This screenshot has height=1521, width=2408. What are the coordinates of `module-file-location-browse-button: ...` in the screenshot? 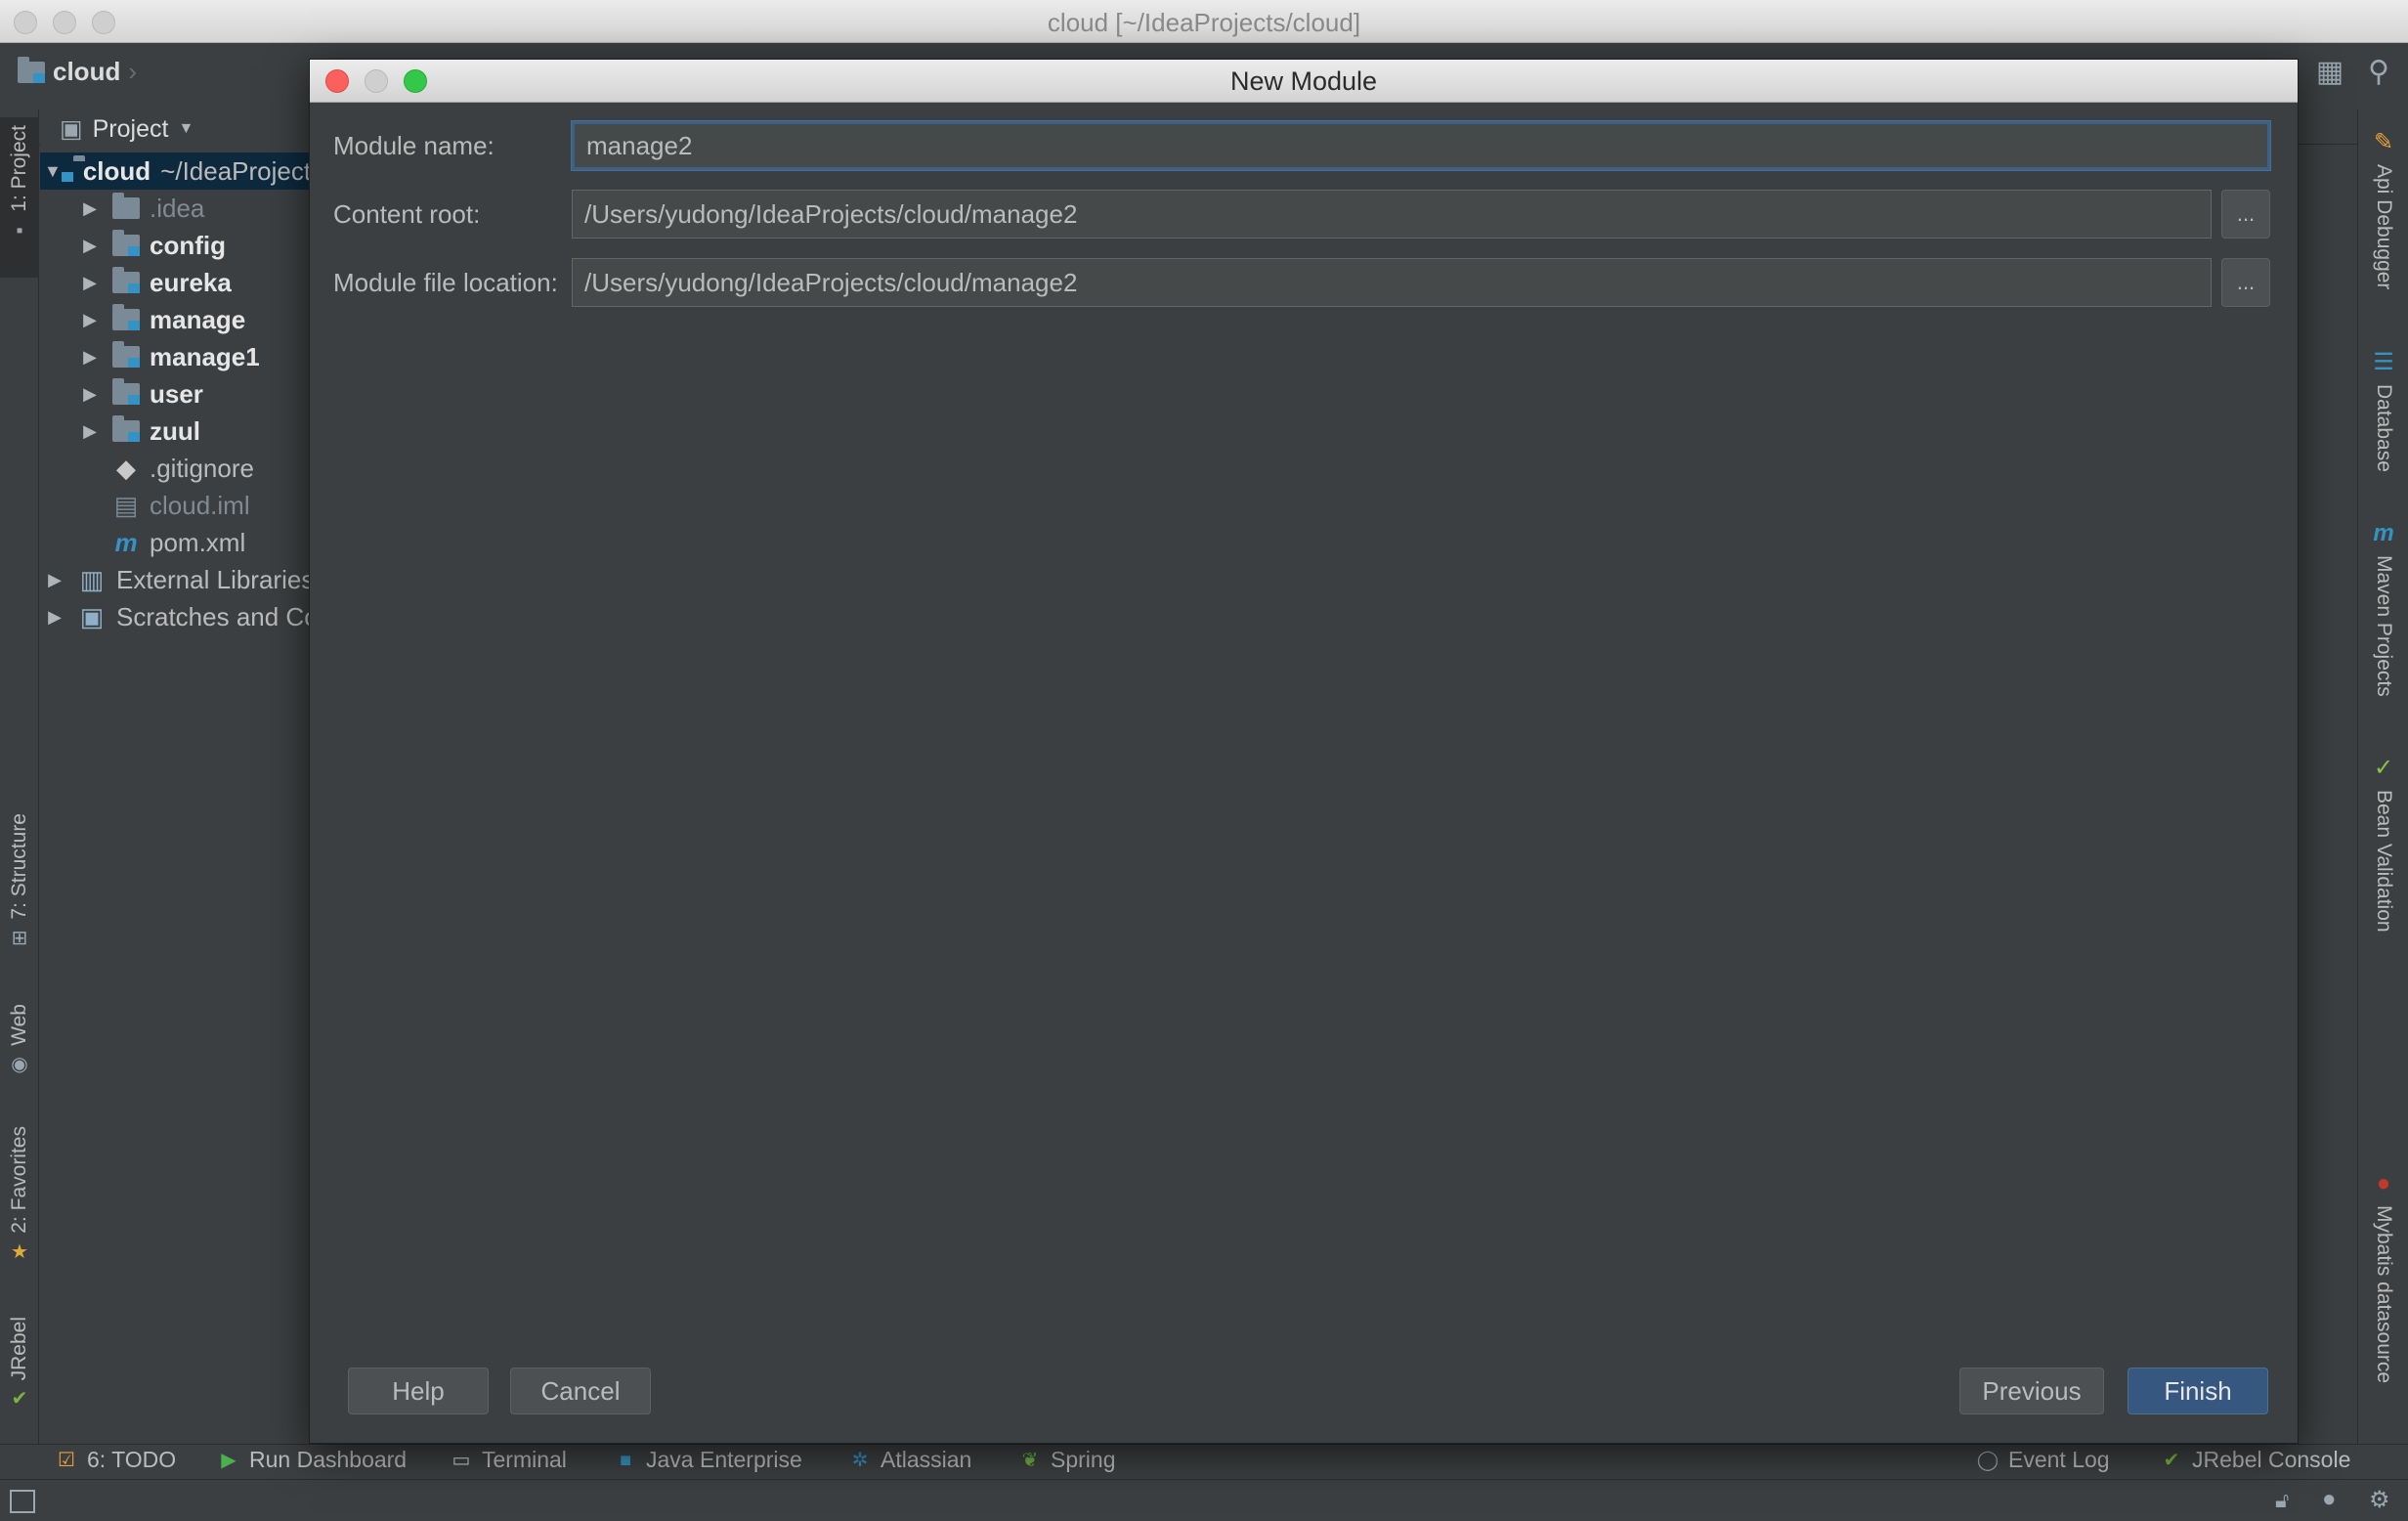 It's located at (2245, 282).